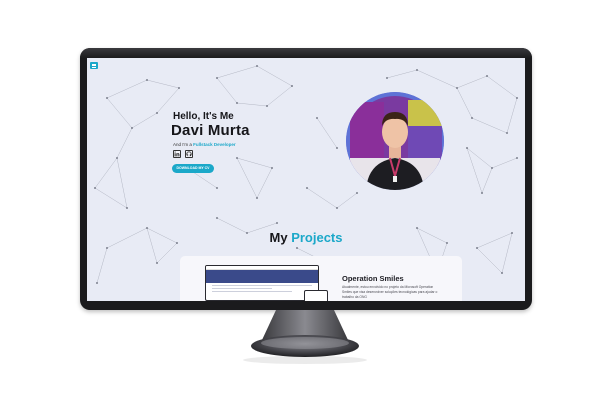  Describe the element at coordinates (262, 283) in the screenshot. I see `project-screenshot-desktop` at that location.